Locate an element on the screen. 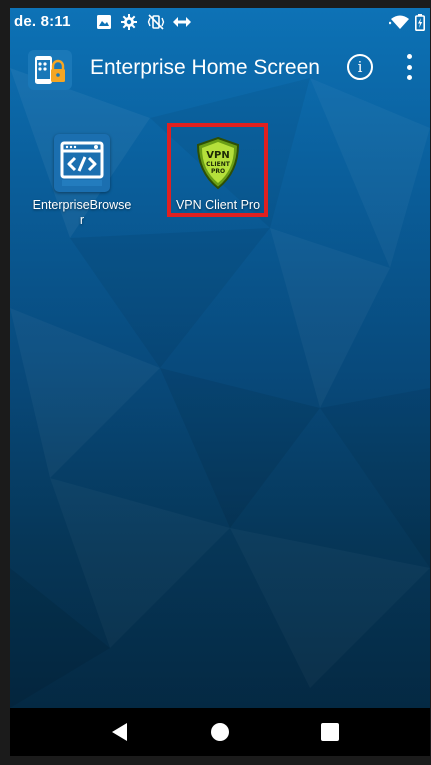 The height and width of the screenshot is (765, 431). app-bar: Enterprise Home Screen i is located at coordinates (220, 68).